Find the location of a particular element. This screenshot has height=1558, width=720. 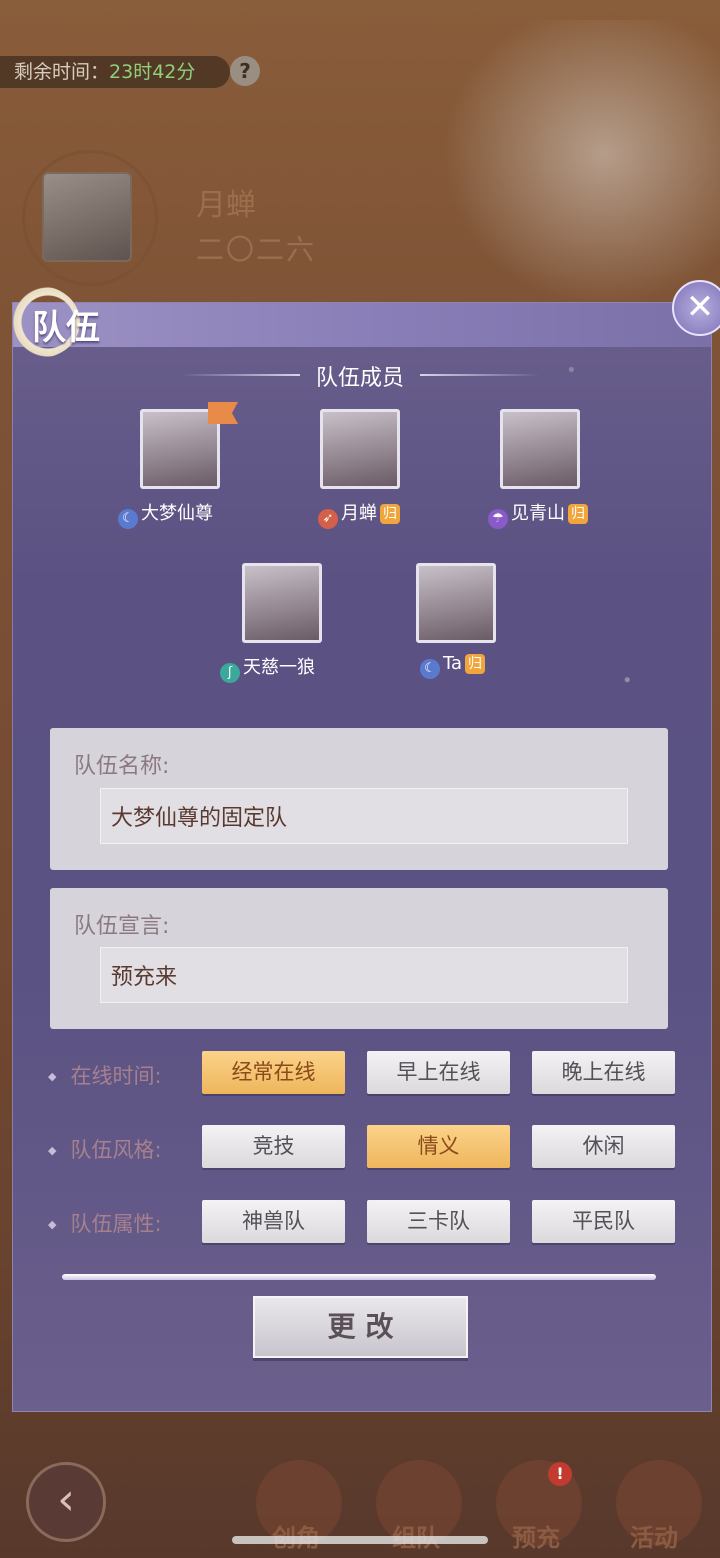

team-name-input is located at coordinates (364, 816).